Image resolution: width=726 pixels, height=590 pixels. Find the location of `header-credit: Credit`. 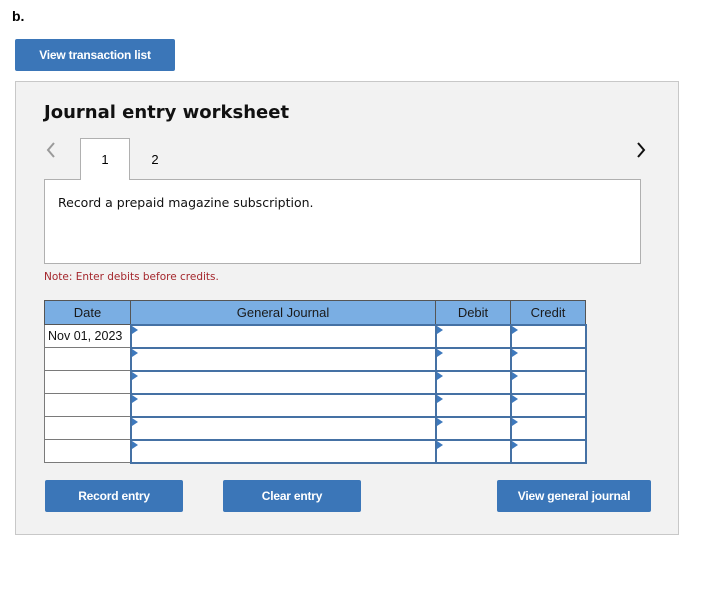

header-credit: Credit is located at coordinates (548, 312).